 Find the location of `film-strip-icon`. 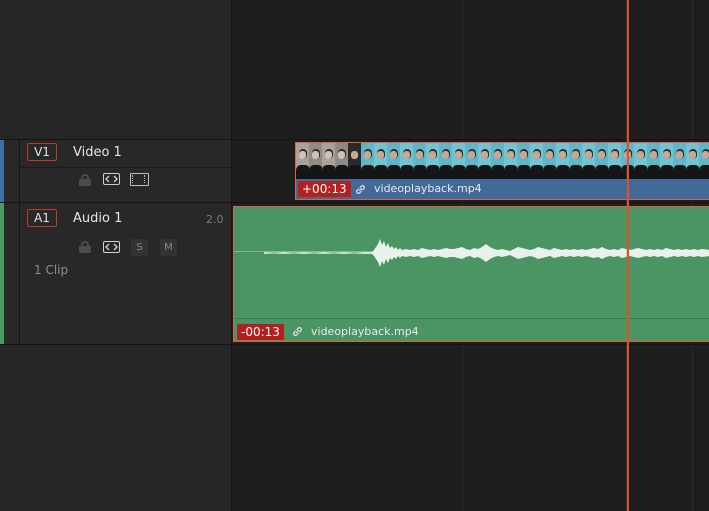

film-strip-icon is located at coordinates (139, 179).